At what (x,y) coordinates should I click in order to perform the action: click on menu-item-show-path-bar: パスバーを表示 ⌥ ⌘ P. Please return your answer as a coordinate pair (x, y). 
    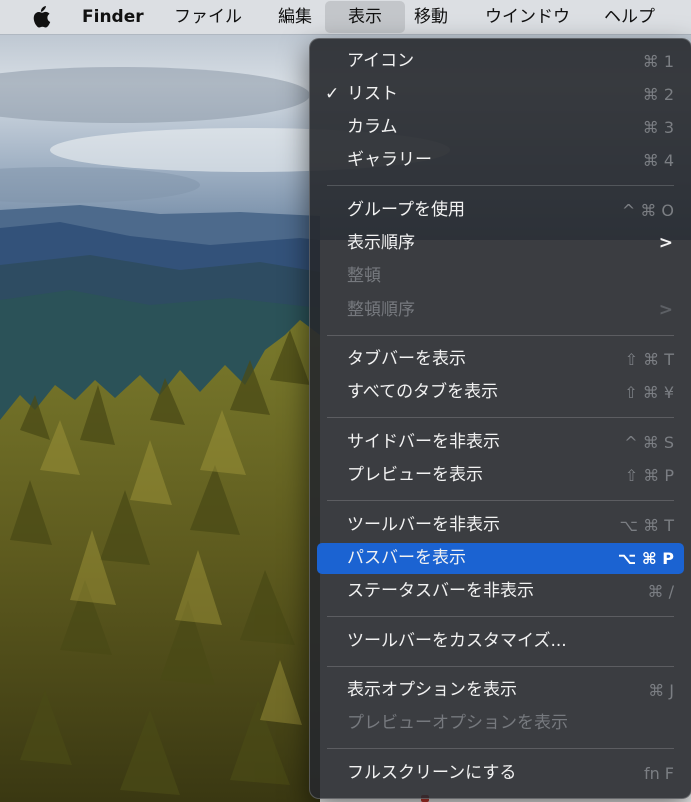
    Looking at the image, I should click on (500, 558).